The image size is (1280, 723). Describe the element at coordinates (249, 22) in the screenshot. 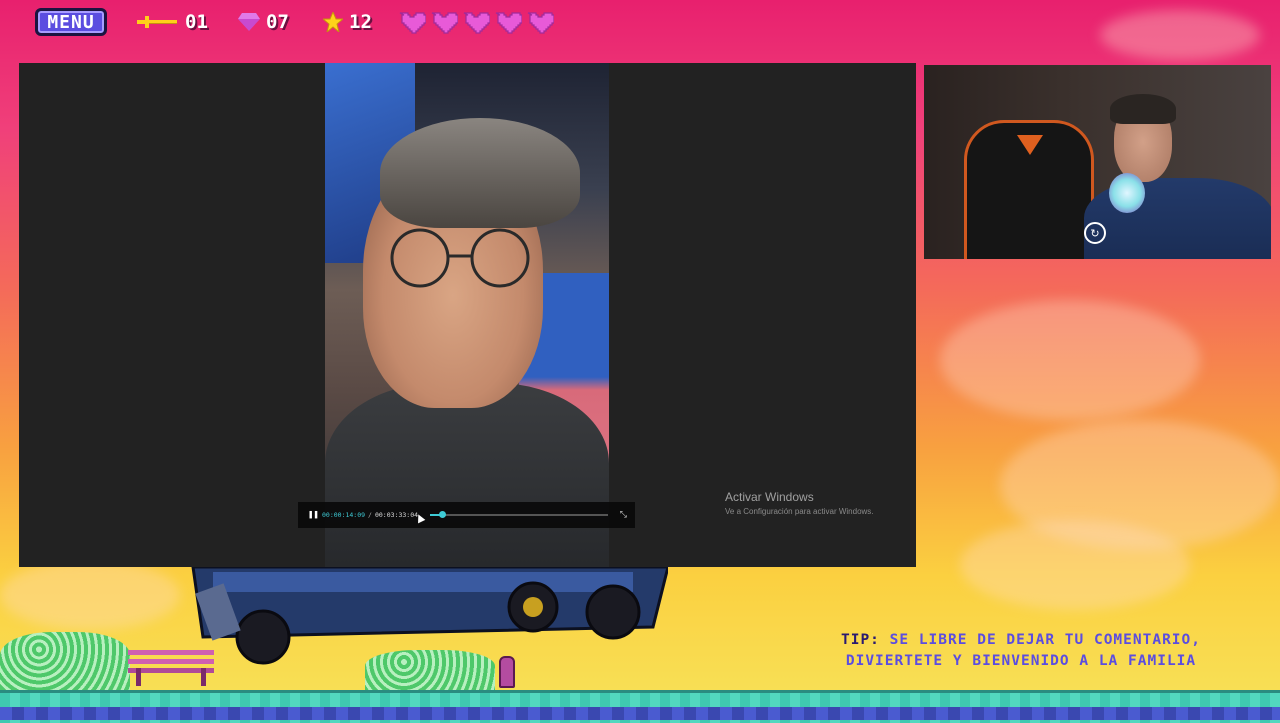

I see `gem-icon` at that location.